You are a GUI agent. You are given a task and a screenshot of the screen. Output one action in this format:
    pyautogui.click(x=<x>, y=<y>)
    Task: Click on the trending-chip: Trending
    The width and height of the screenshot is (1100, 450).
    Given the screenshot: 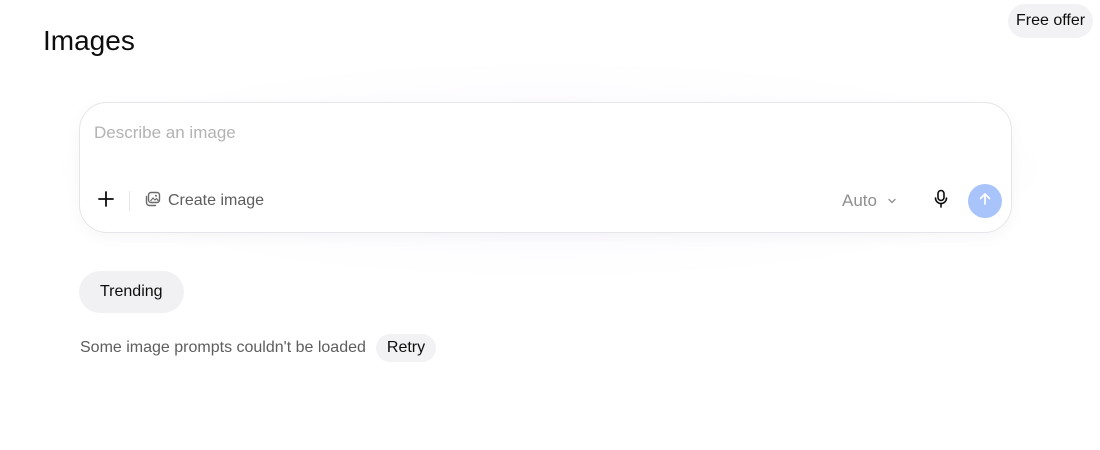 What is the action you would take?
    pyautogui.click(x=131, y=292)
    